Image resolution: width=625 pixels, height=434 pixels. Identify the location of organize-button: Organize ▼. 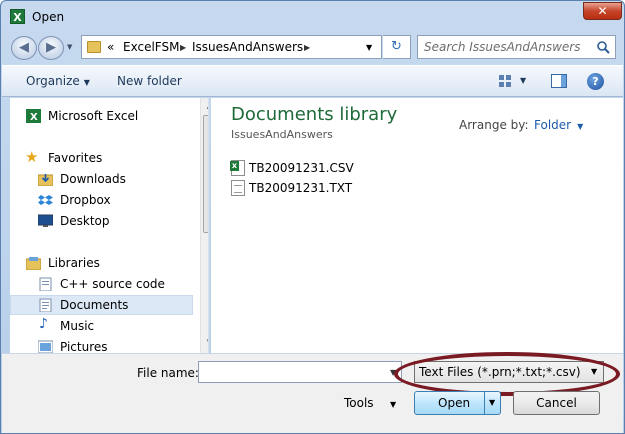
(58, 81).